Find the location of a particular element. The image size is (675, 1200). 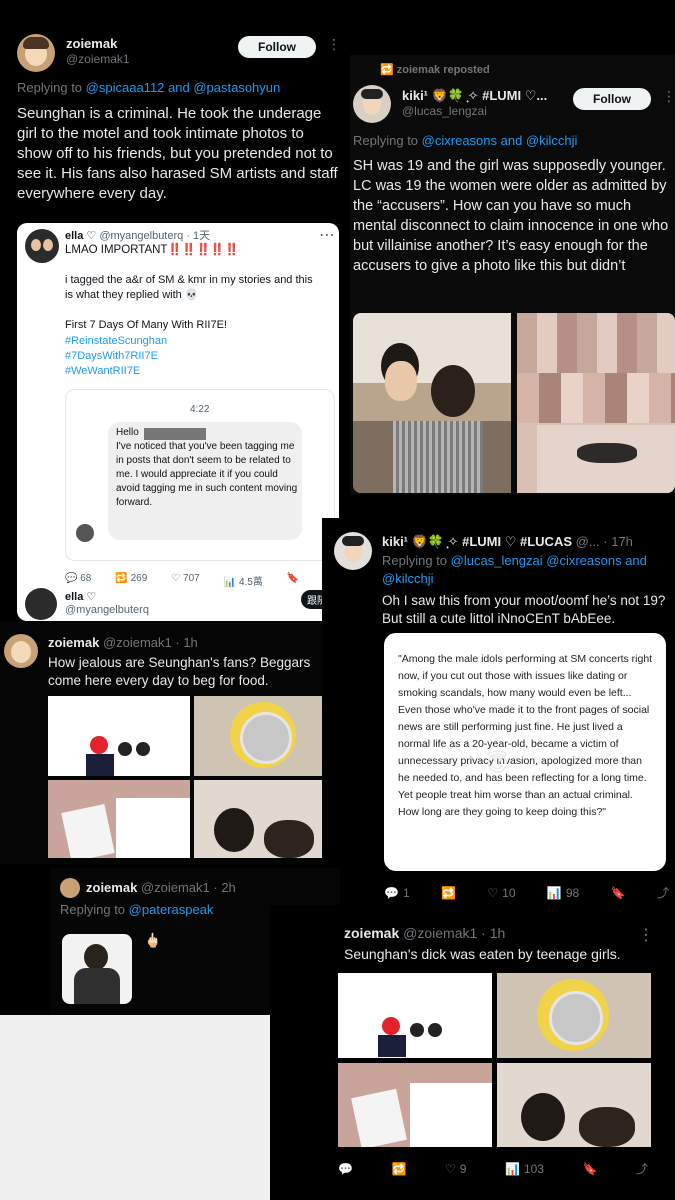

reply-icon: 💬 1 is located at coordinates (397, 893).